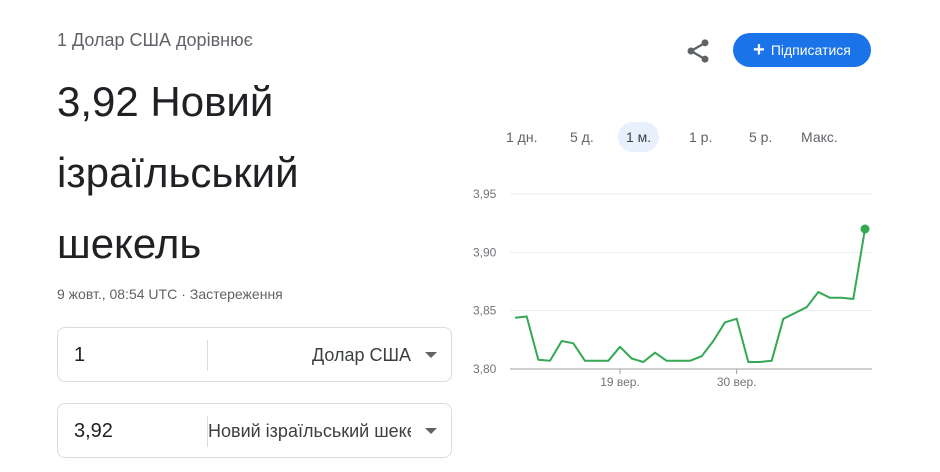 The height and width of the screenshot is (472, 940). Describe the element at coordinates (690, 295) in the screenshot. I see `series-line` at that location.